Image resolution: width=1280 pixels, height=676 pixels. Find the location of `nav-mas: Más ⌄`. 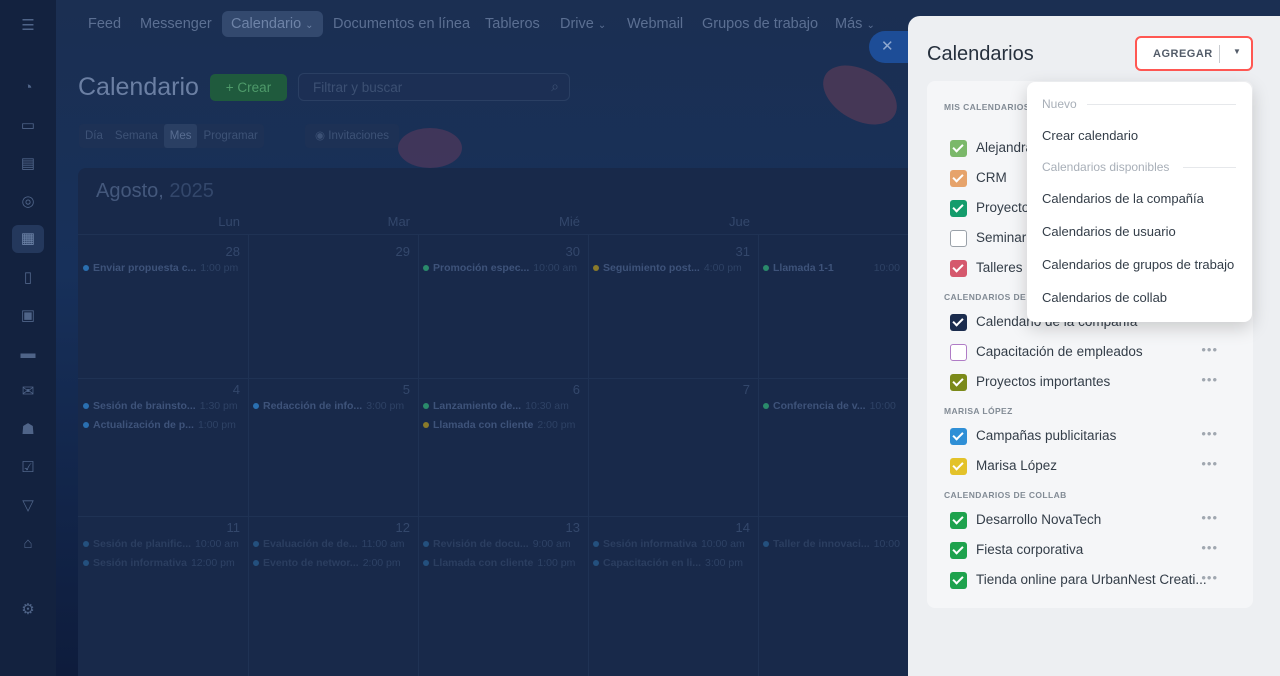

nav-mas: Más ⌄ is located at coordinates (855, 24).